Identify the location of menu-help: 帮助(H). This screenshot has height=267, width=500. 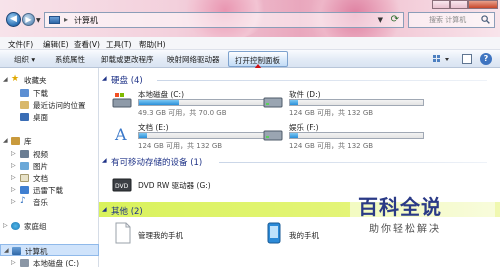
(152, 44).